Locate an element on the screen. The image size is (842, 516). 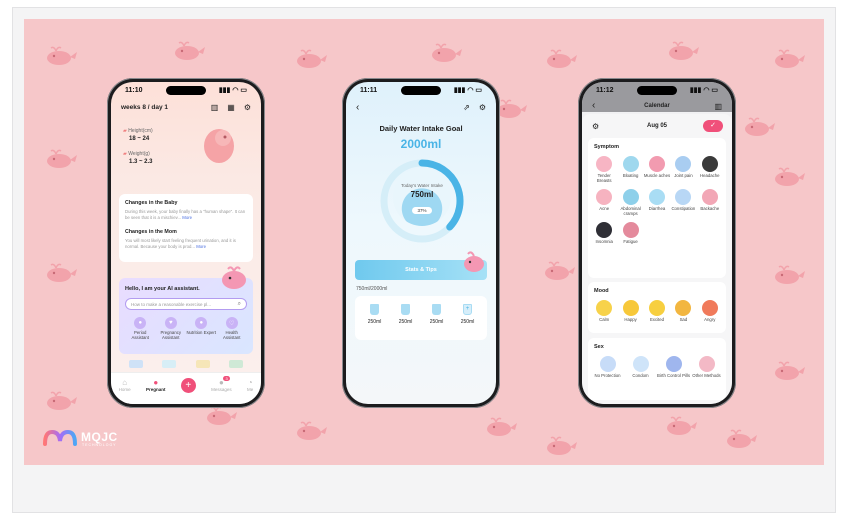
symptom-option: Tender Breasts is located at coordinates (604, 170).